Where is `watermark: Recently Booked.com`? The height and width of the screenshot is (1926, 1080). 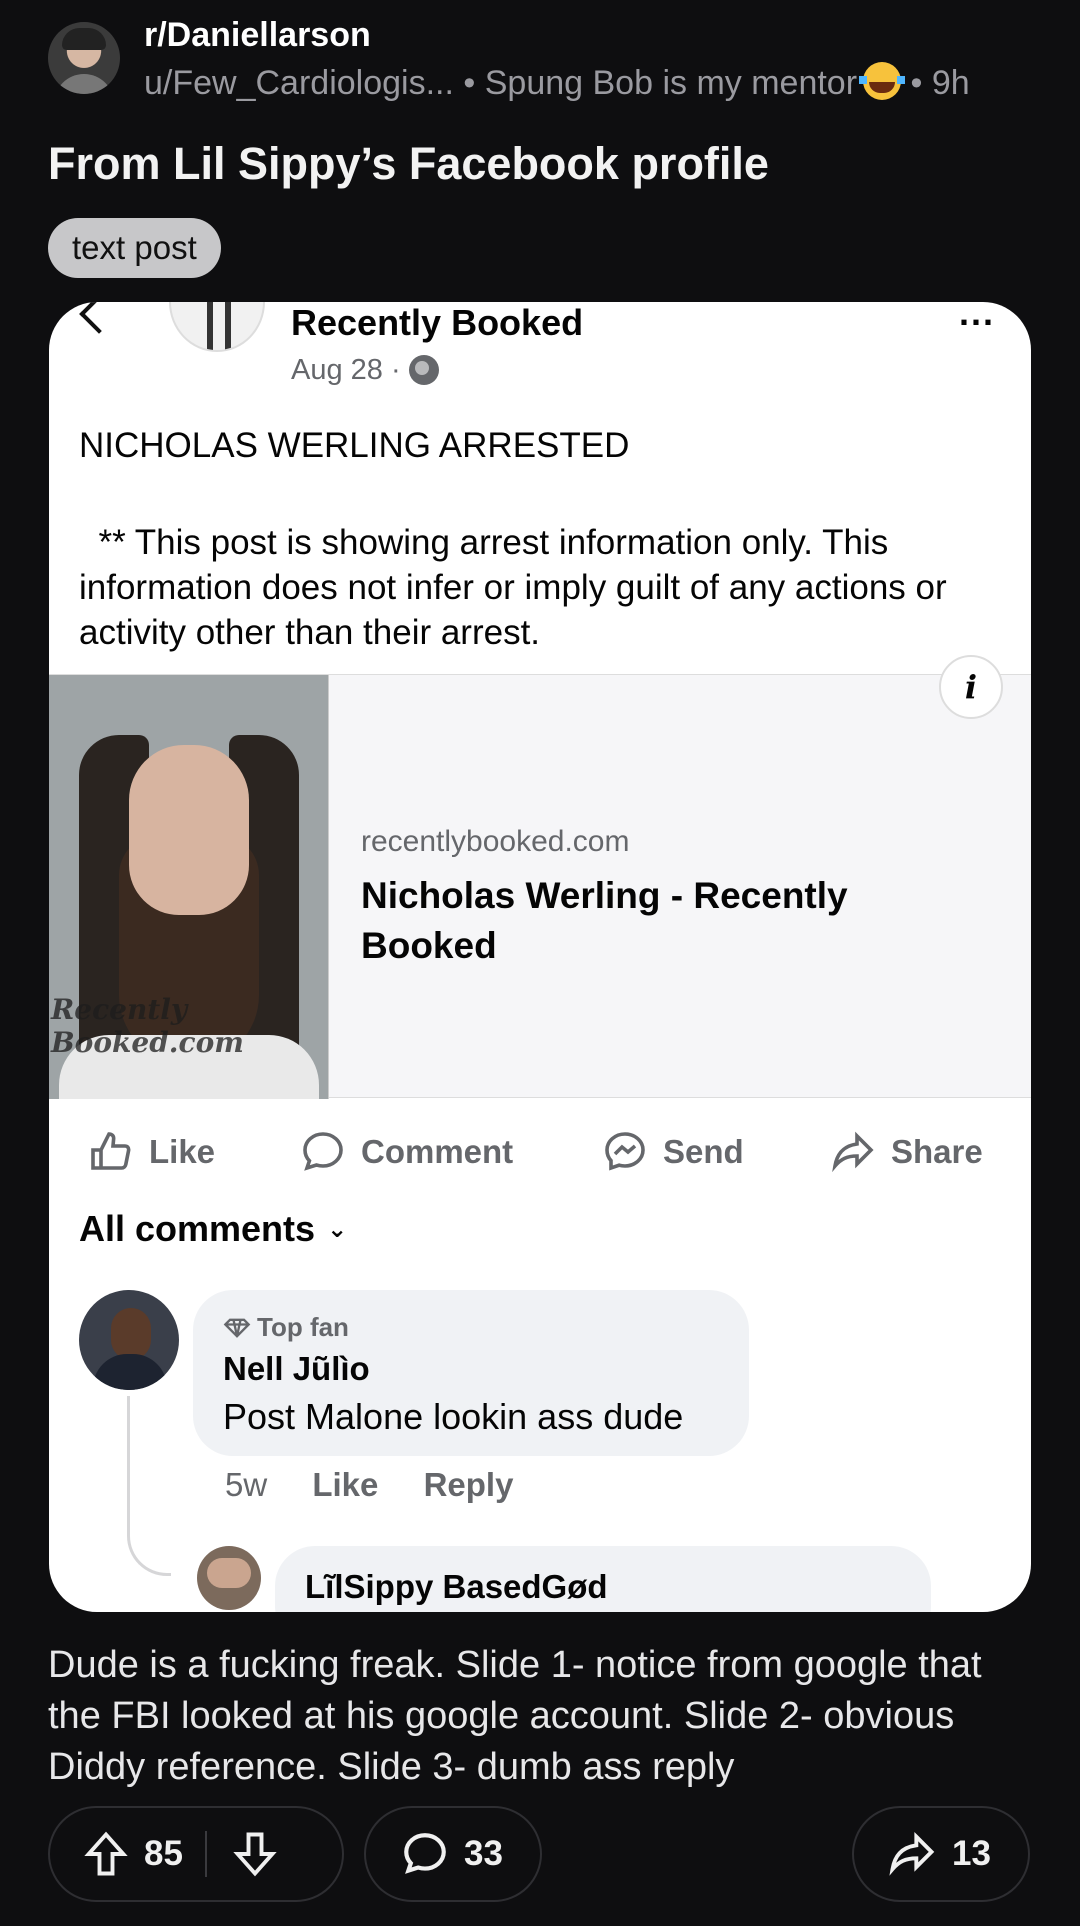 watermark: Recently Booked.com is located at coordinates (147, 1026).